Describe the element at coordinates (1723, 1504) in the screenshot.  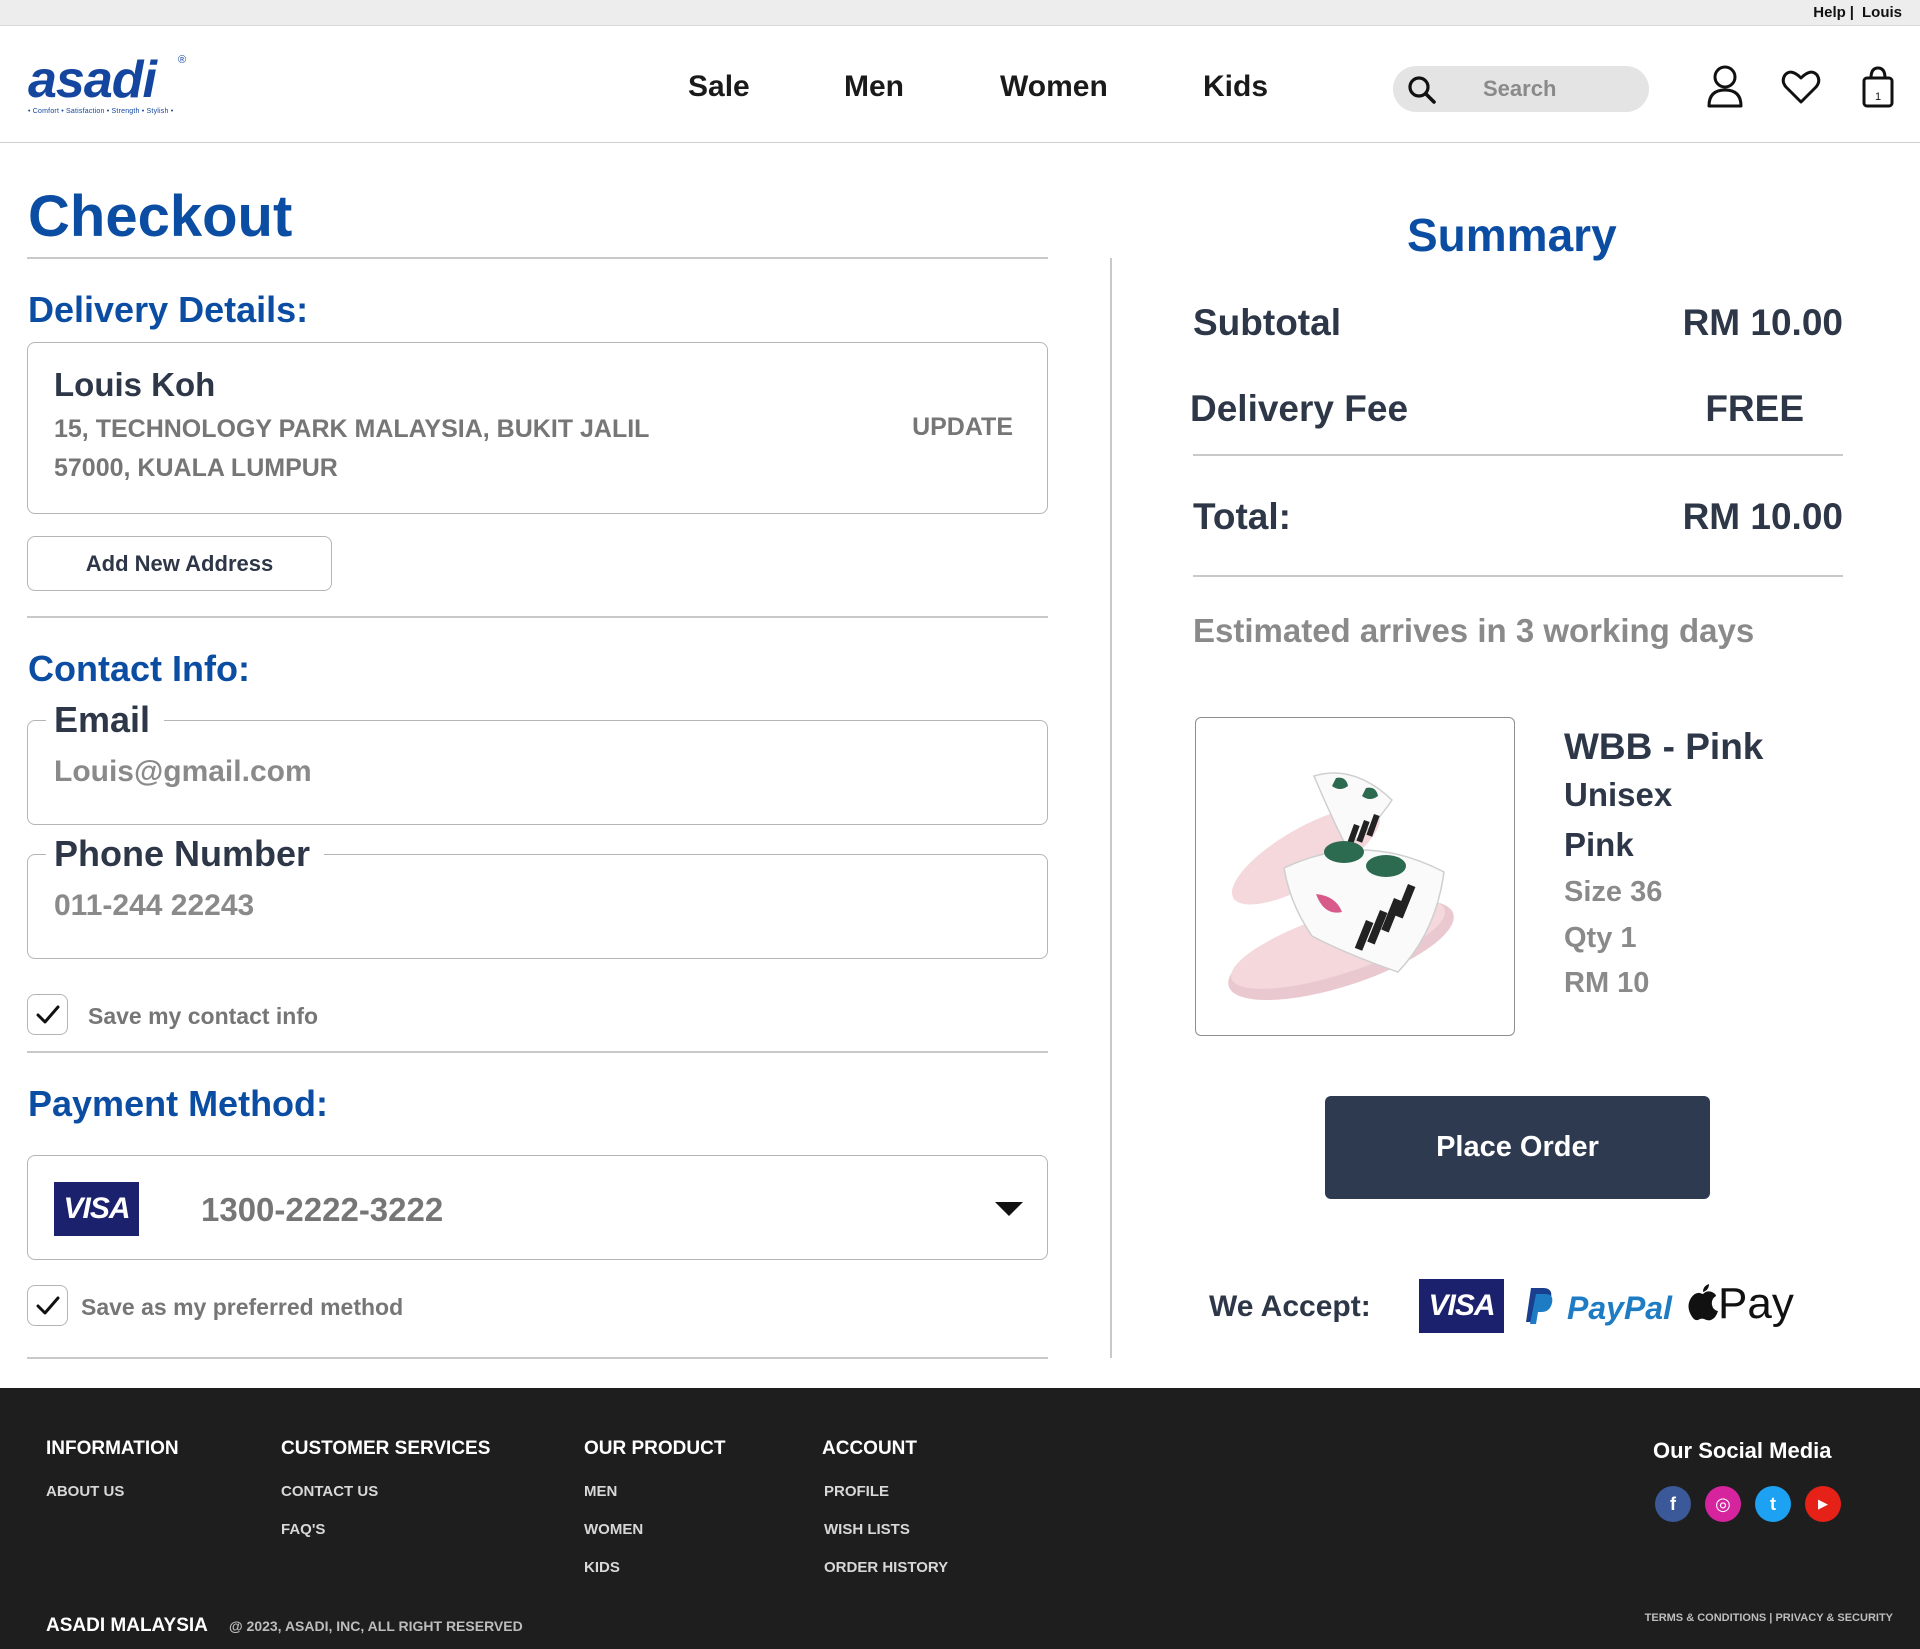
I see `instagram-icon: ◎` at that location.